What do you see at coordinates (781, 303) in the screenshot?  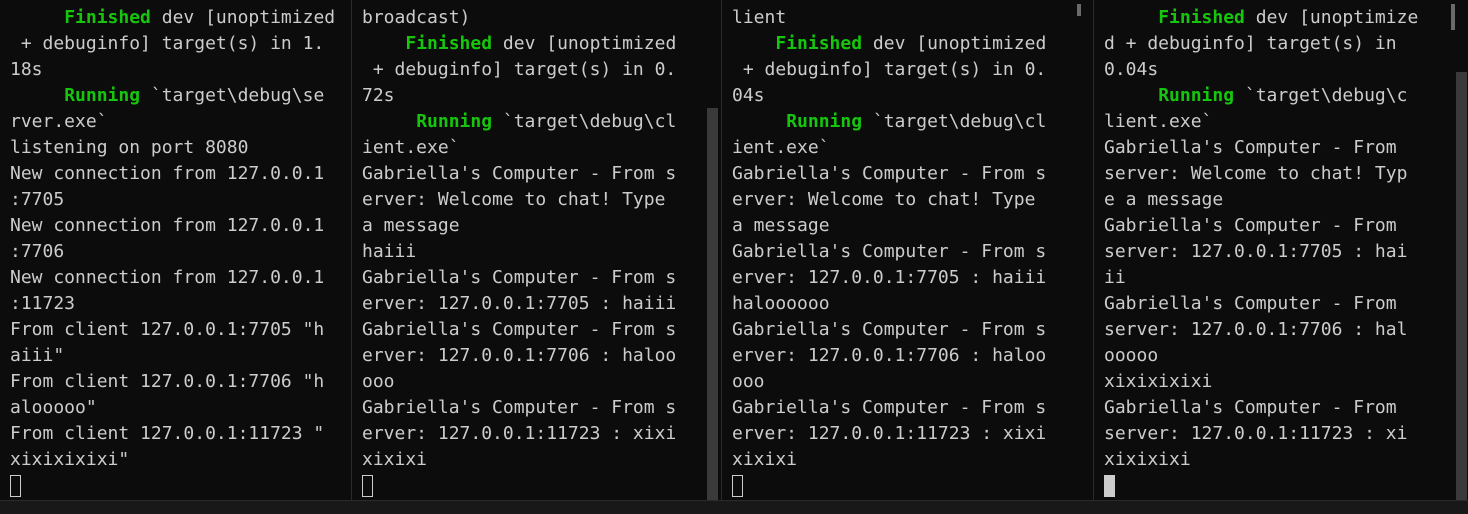 I see `terminal-text: haloooooo` at bounding box center [781, 303].